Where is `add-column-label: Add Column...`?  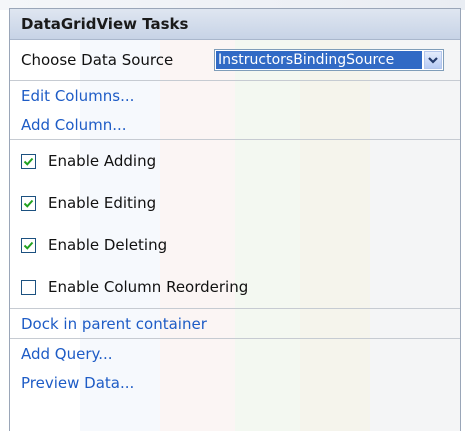 add-column-label: Add Column... is located at coordinates (74, 125).